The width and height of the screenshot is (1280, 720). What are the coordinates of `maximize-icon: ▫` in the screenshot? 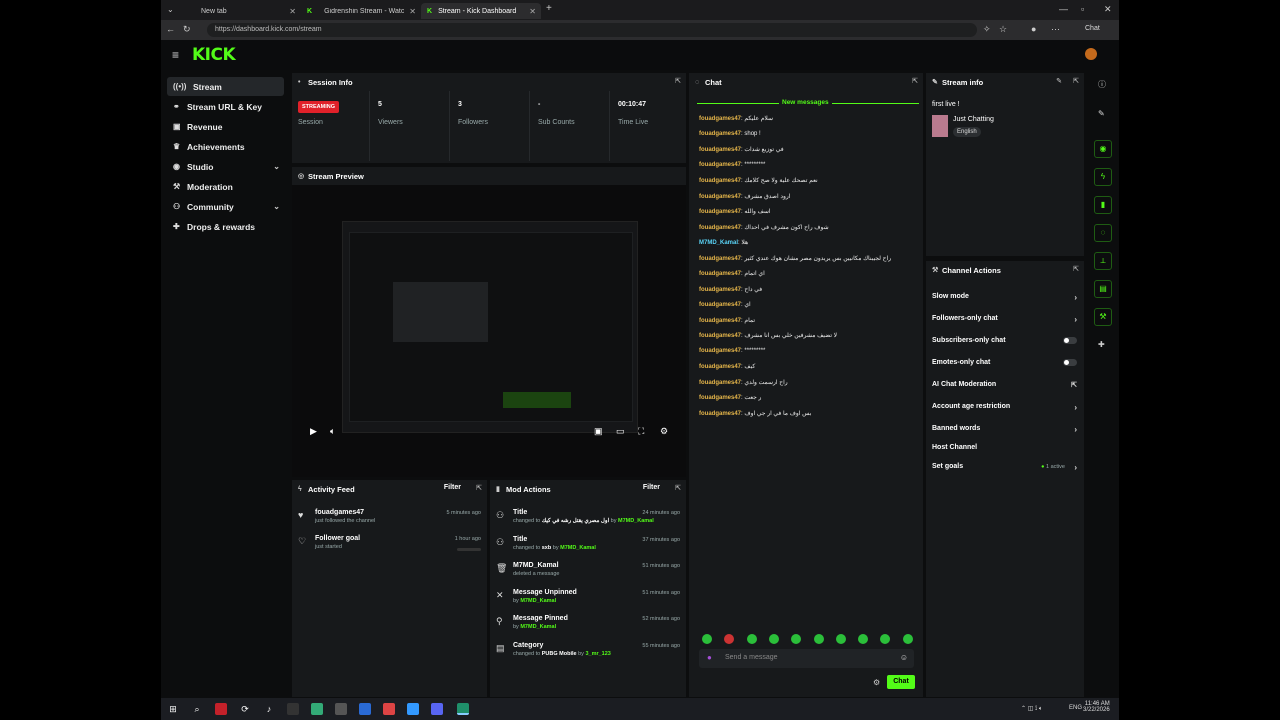 It's located at (1082, 9).